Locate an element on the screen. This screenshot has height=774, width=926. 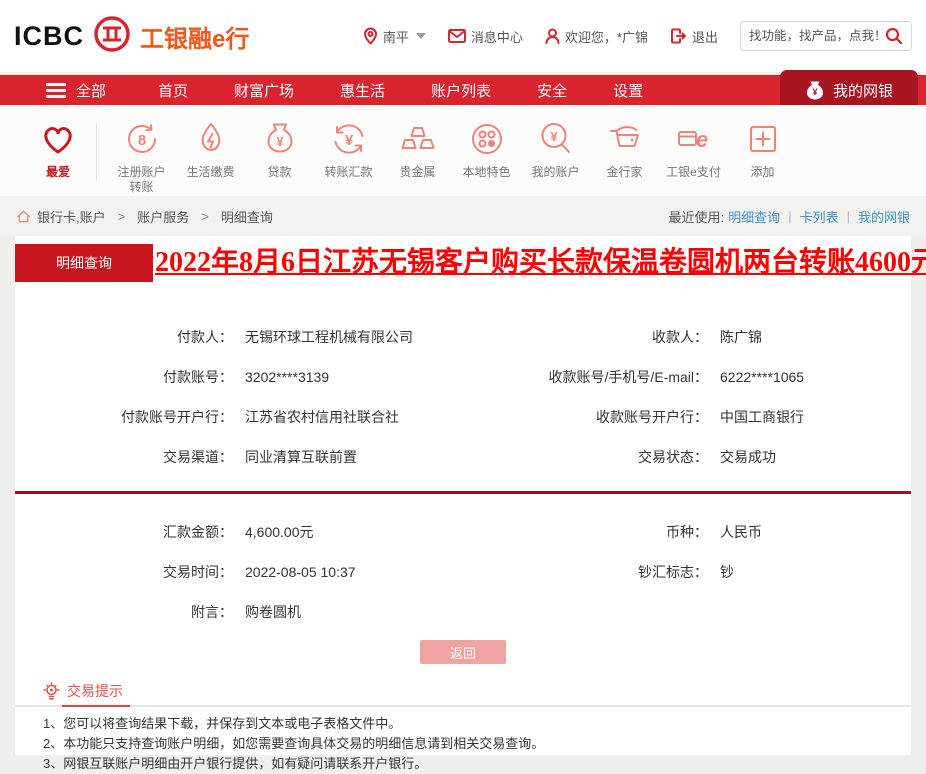
add-plus-icon is located at coordinates (762, 139).